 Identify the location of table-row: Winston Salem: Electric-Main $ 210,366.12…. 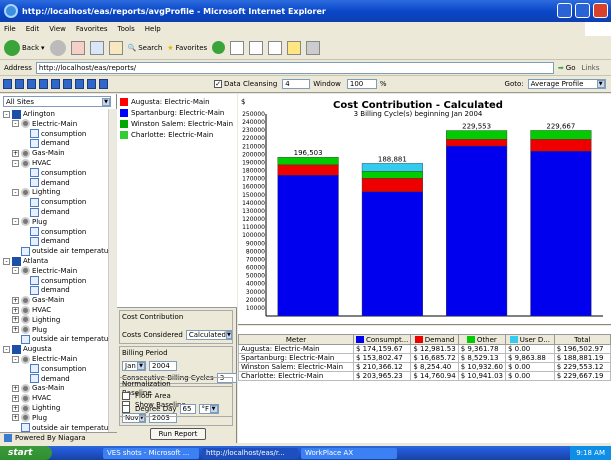
(424, 367).